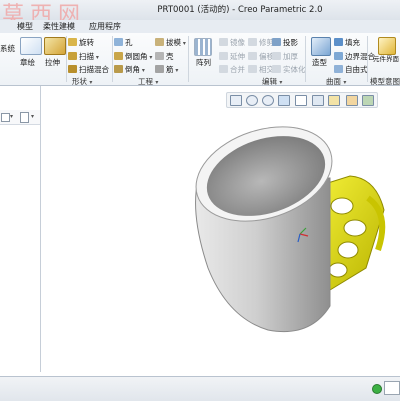  Describe the element at coordinates (232, 56) in the screenshot. I see `extend-button: 延伸` at that location.